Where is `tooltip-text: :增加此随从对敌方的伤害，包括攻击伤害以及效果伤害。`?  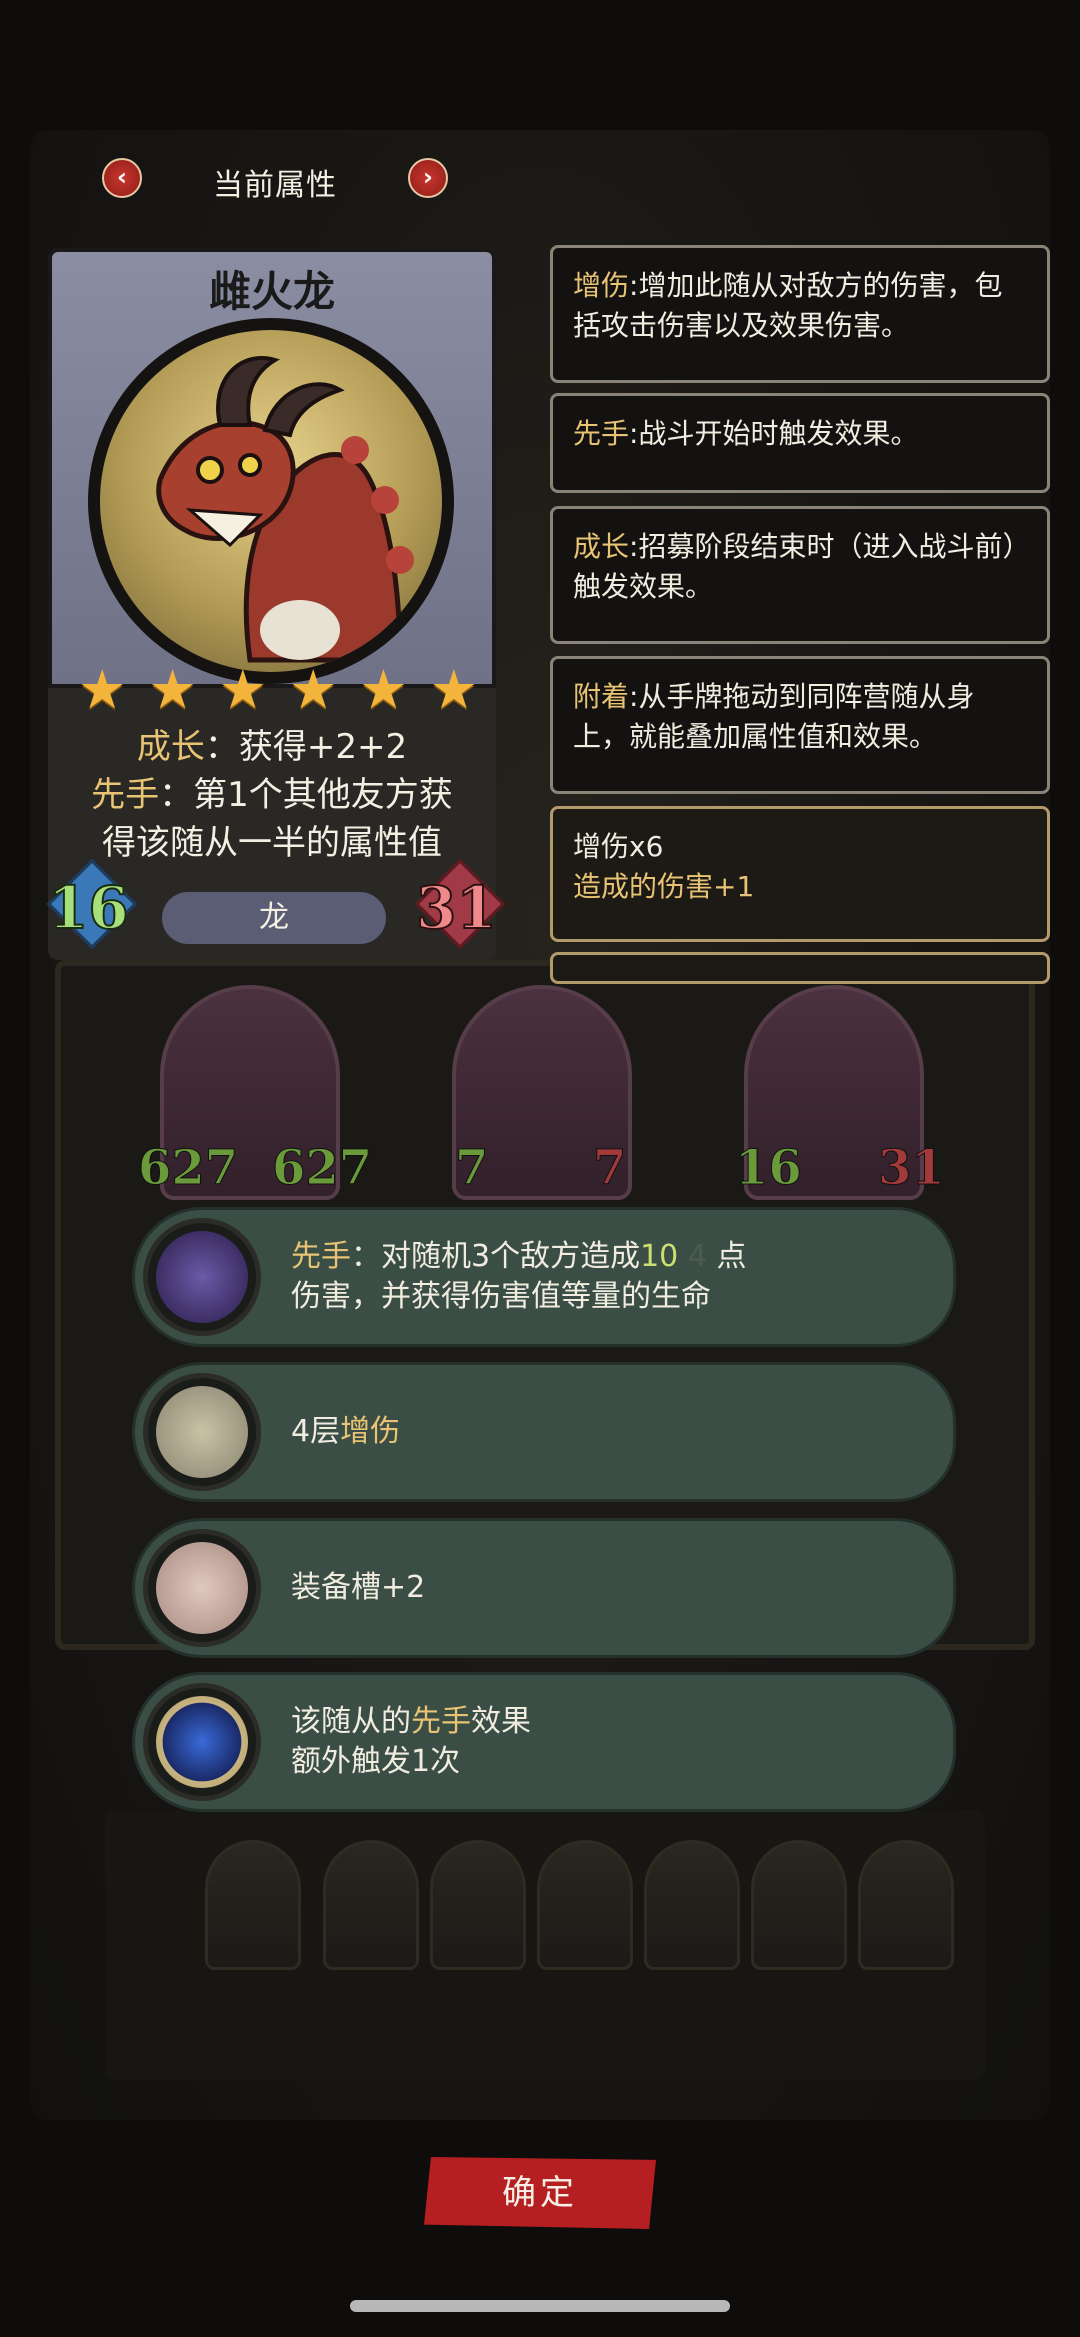
tooltip-text: :增加此随从对敌方的伤害，包括攻击伤害以及效果伤害。 is located at coordinates (788, 305).